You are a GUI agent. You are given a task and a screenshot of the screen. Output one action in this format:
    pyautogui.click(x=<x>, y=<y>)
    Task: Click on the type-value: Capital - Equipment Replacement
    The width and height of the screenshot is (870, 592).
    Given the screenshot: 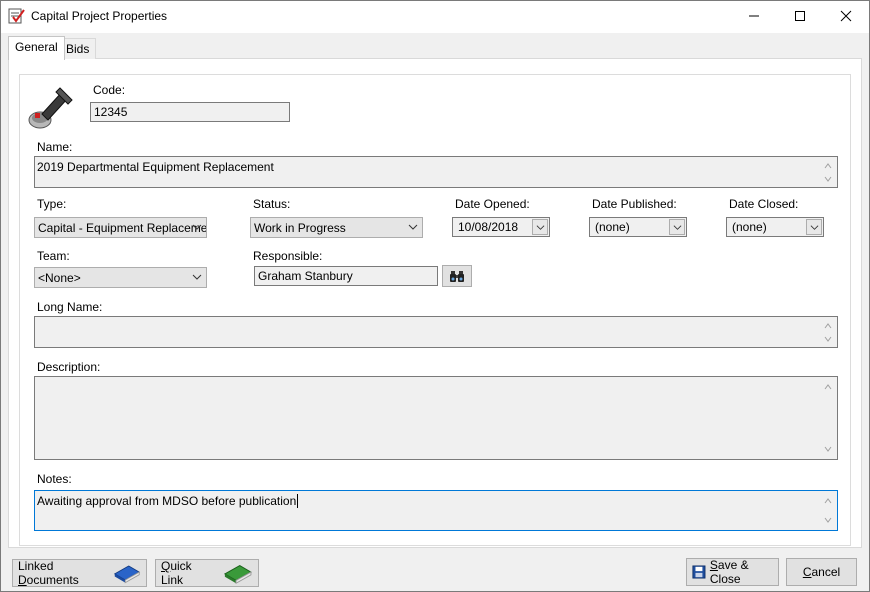 What is the action you would take?
    pyautogui.click(x=122, y=228)
    